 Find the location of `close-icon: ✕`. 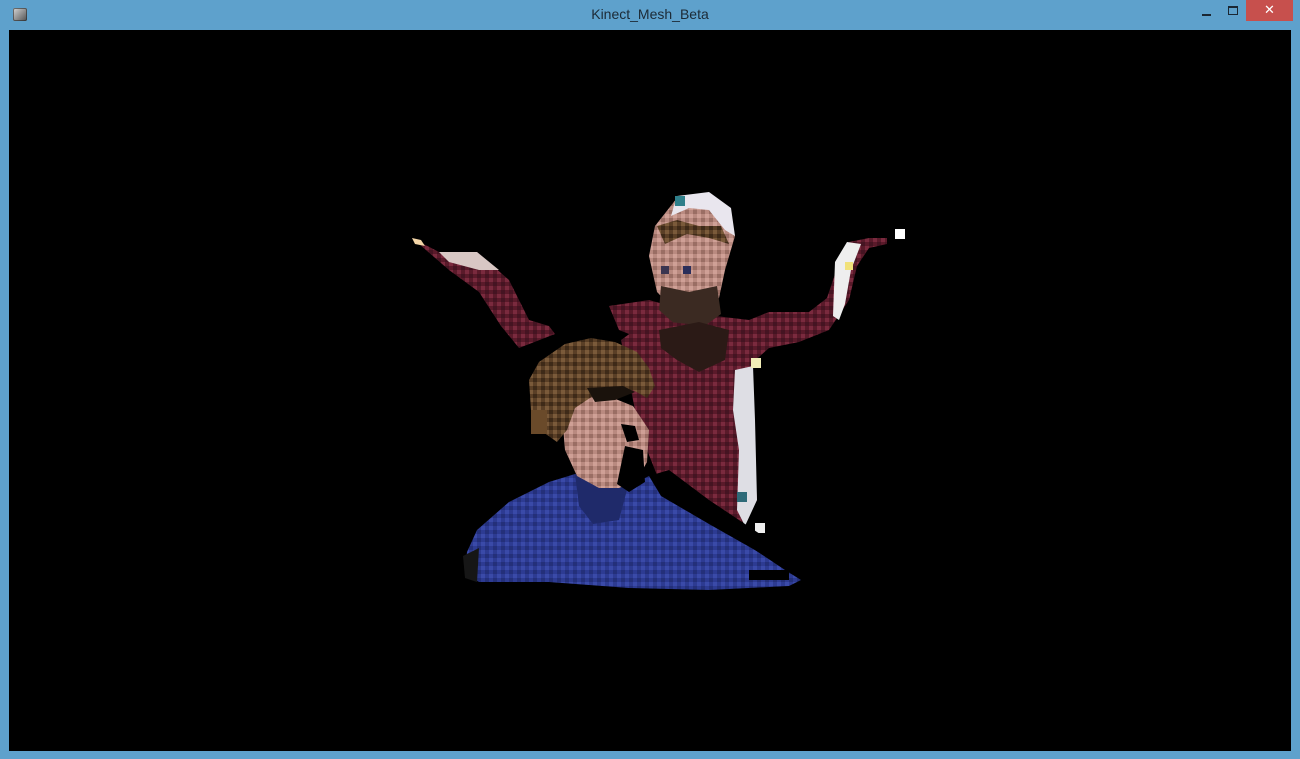

close-icon: ✕ is located at coordinates (1269, 10).